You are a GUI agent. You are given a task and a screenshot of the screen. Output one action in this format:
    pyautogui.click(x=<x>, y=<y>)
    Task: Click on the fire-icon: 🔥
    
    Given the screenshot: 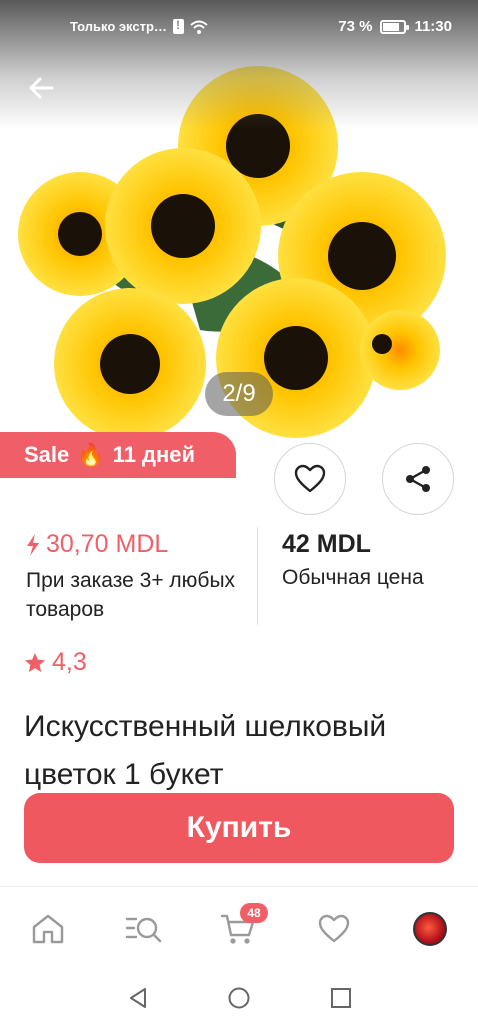 What is the action you would take?
    pyautogui.click(x=91, y=454)
    